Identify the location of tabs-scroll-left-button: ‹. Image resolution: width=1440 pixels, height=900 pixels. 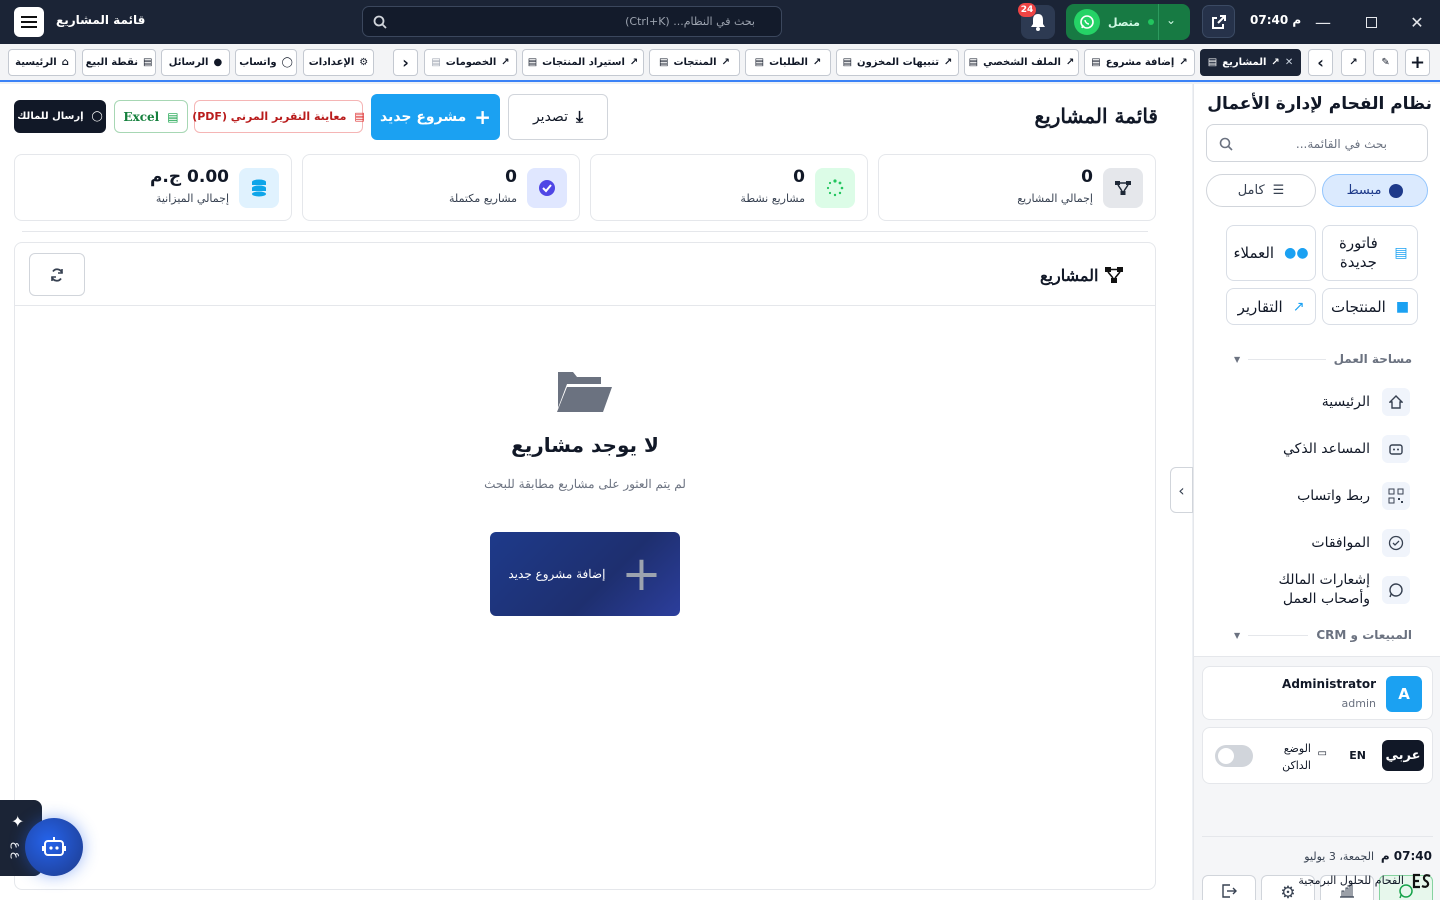
(405, 62).